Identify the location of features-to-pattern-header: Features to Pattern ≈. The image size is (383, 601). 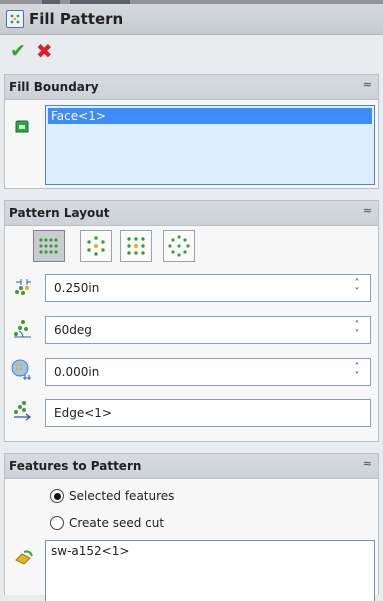
(191, 466).